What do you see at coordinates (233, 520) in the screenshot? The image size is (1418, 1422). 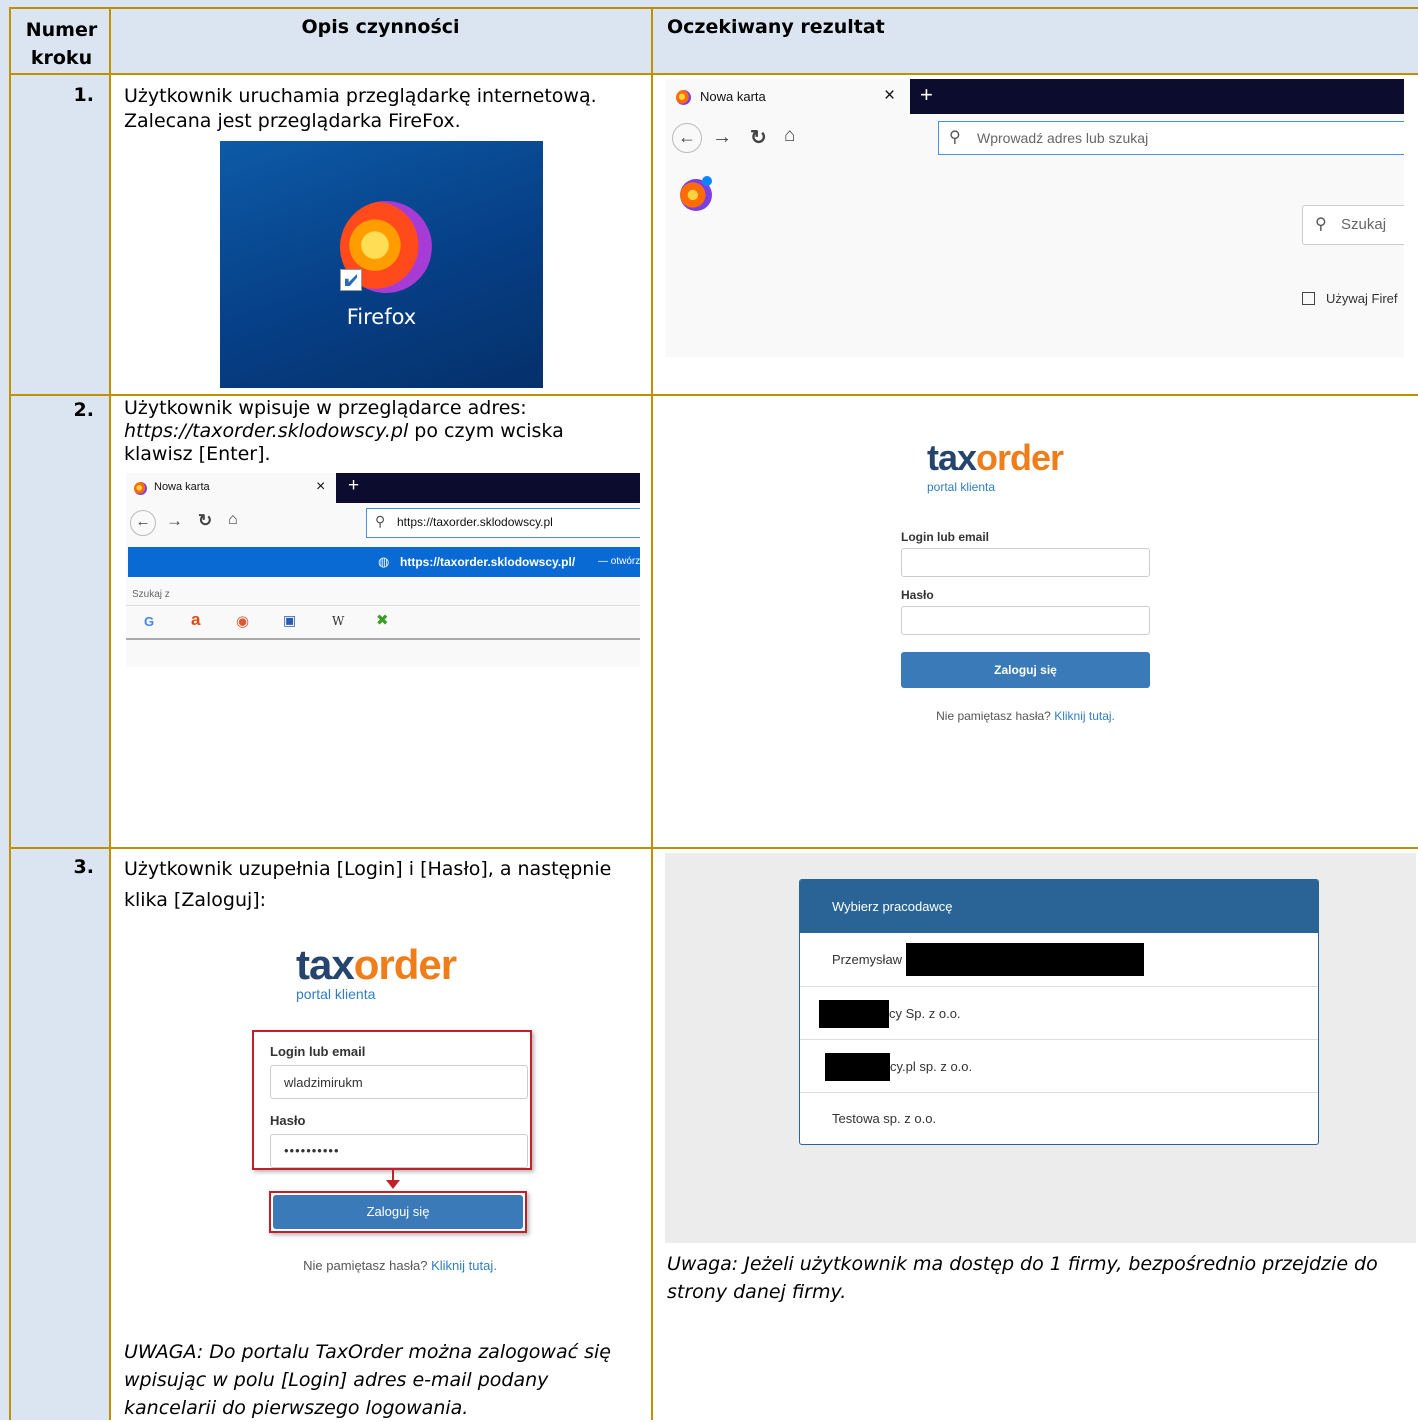 I see `home-icon-2: ⌂` at bounding box center [233, 520].